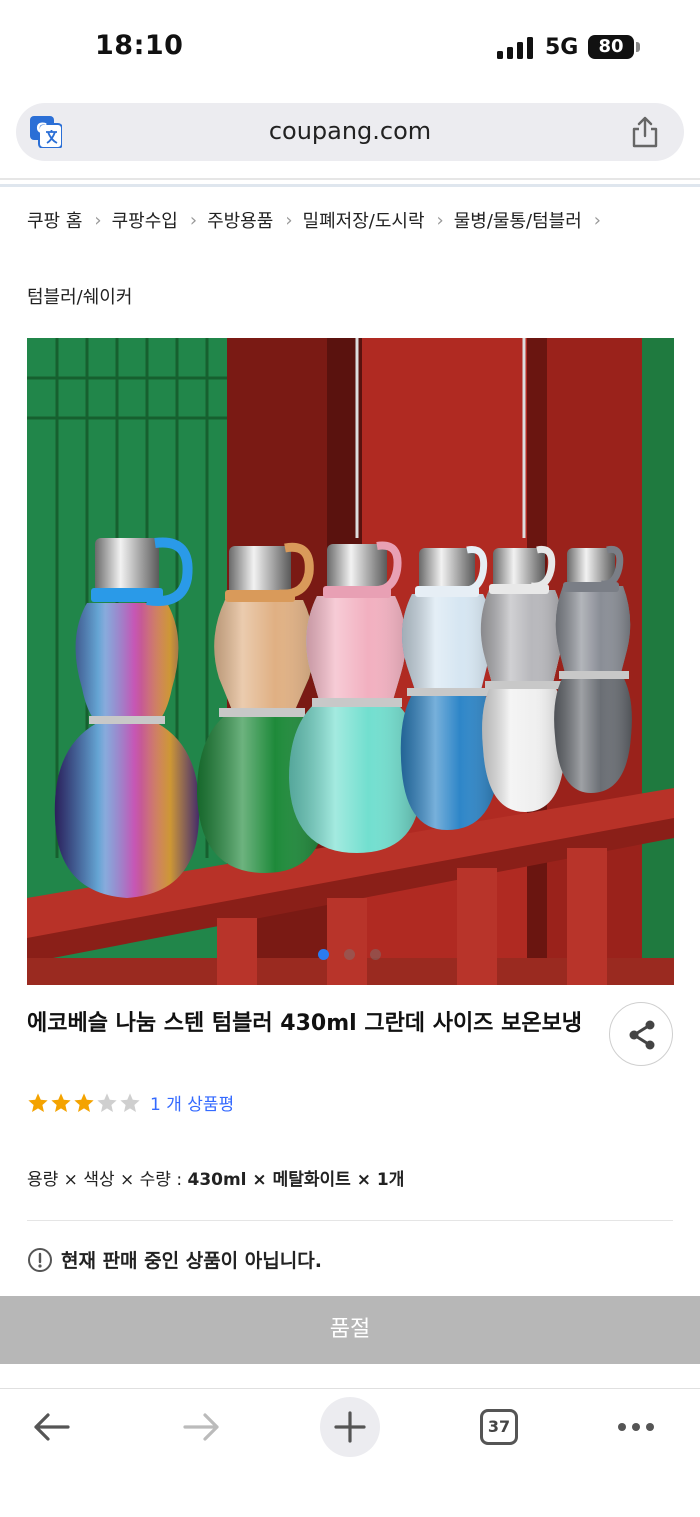 The height and width of the screenshot is (1517, 700). Describe the element at coordinates (191, 1261) in the screenshot. I see `notice-text: 현재 판매 중인 상품이 아닙니다.` at that location.